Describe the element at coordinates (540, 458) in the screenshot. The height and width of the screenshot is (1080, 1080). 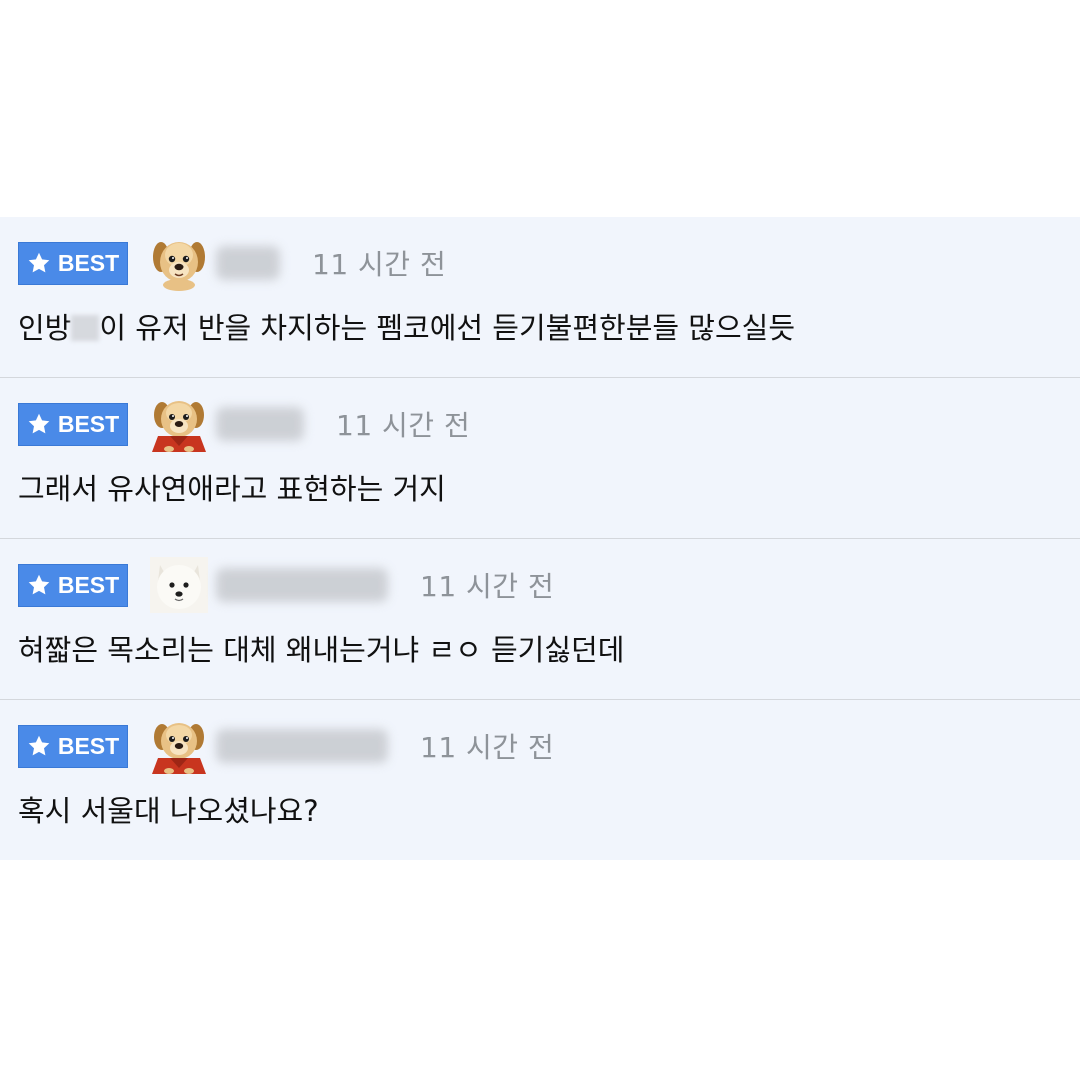
I see `comment-item: BEST 11 시간 전 그래서 유사연애라고 표현하는 거지` at that location.